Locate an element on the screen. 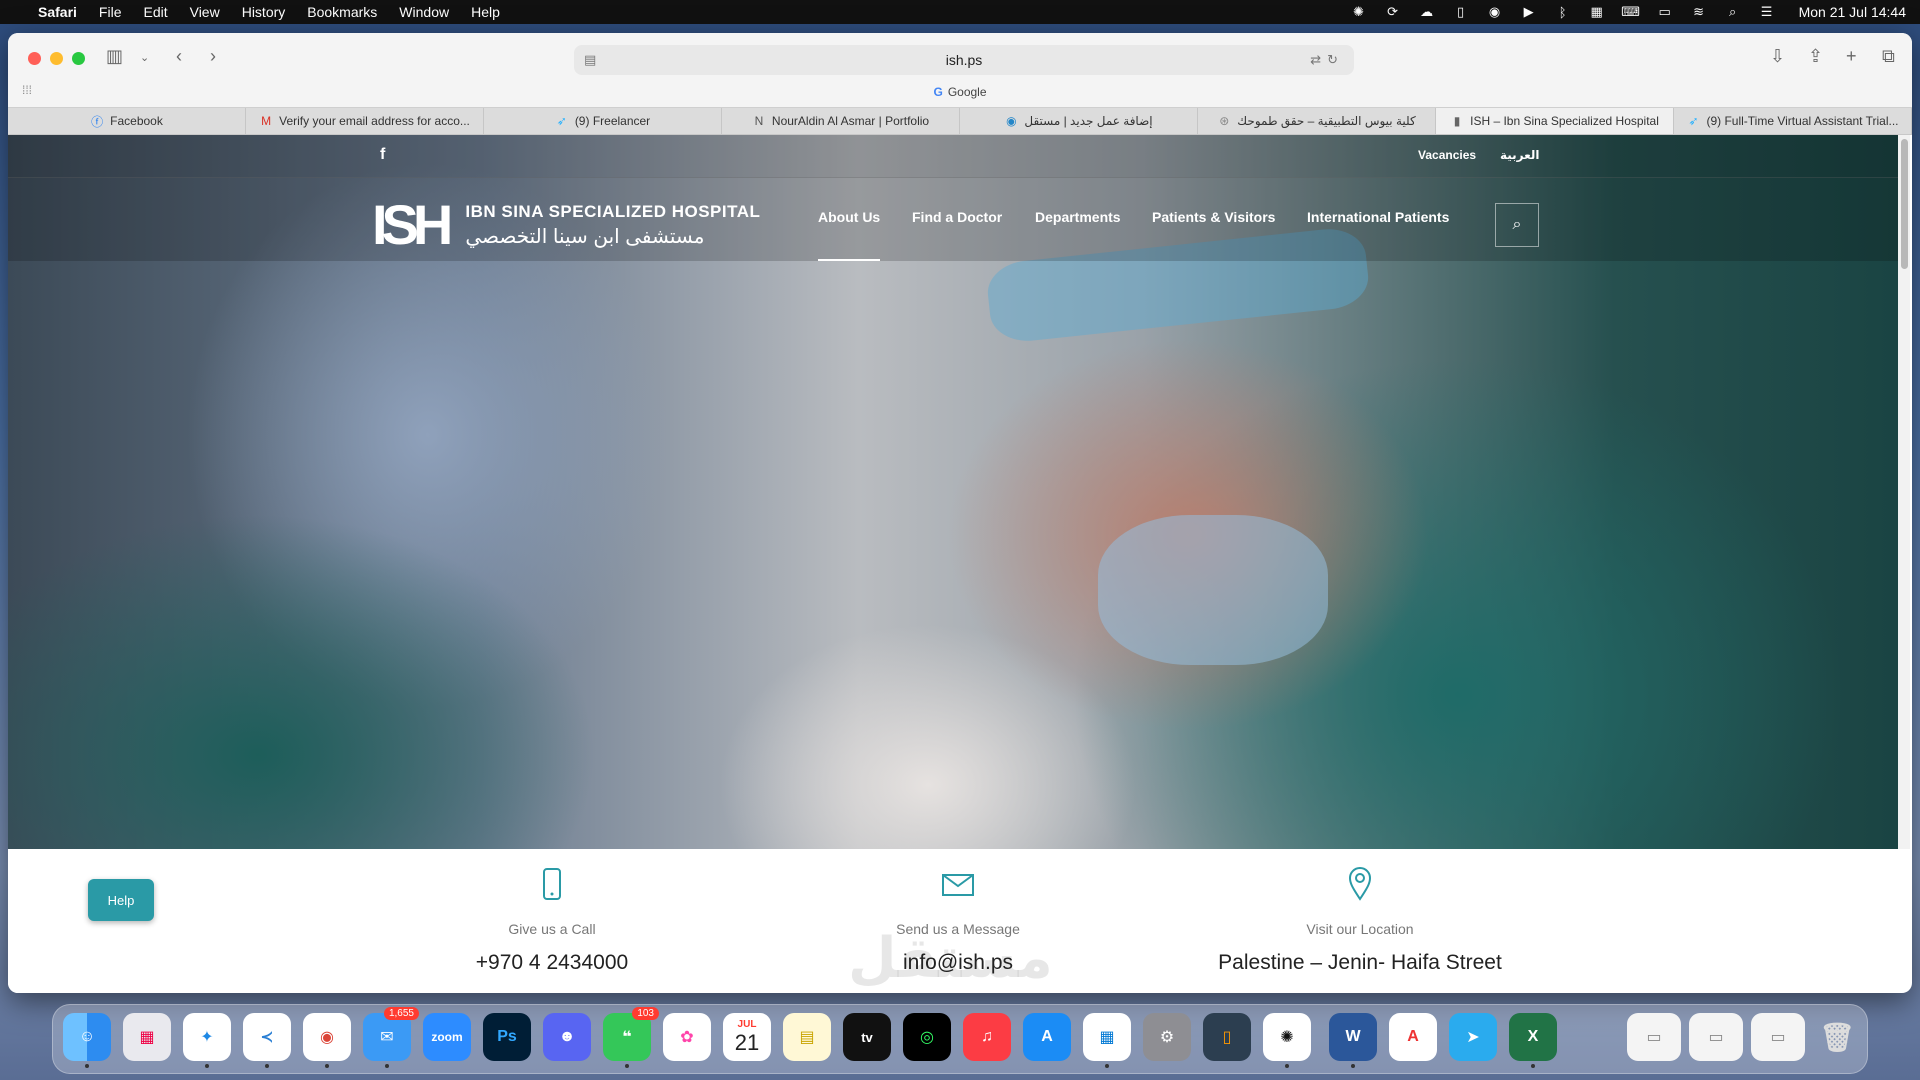 This screenshot has width=1920, height=1080. openai-status-icon: ✺ is located at coordinates (1359, 11).